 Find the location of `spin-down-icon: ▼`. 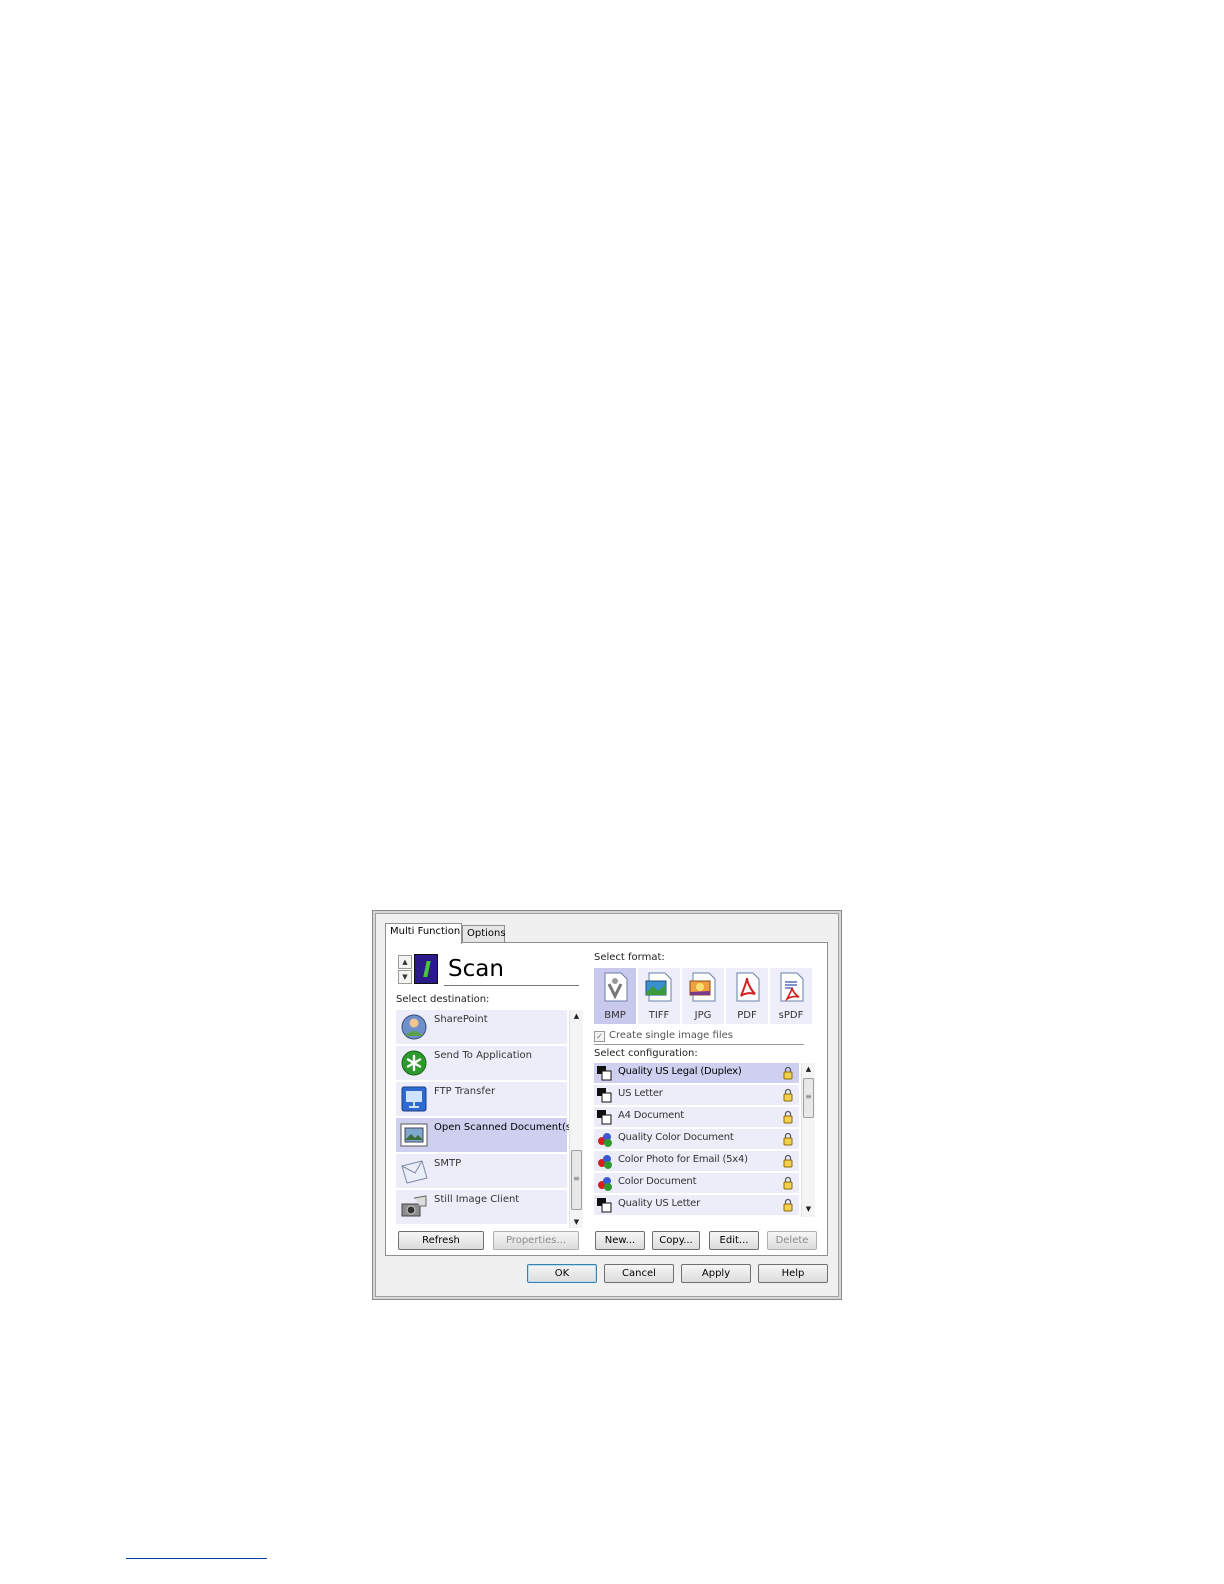

spin-down-icon: ▼ is located at coordinates (405, 977).